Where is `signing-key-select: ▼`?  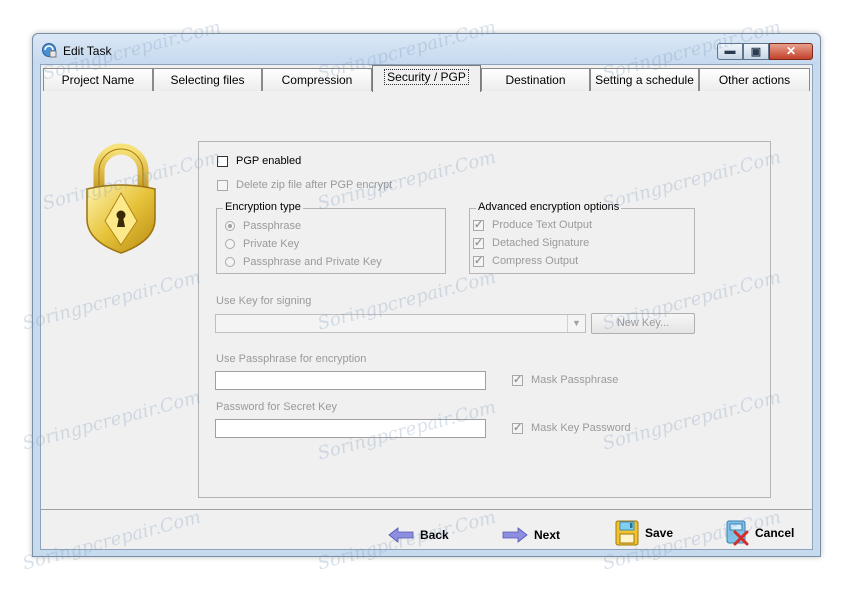
signing-key-select: ▼ is located at coordinates (400, 323).